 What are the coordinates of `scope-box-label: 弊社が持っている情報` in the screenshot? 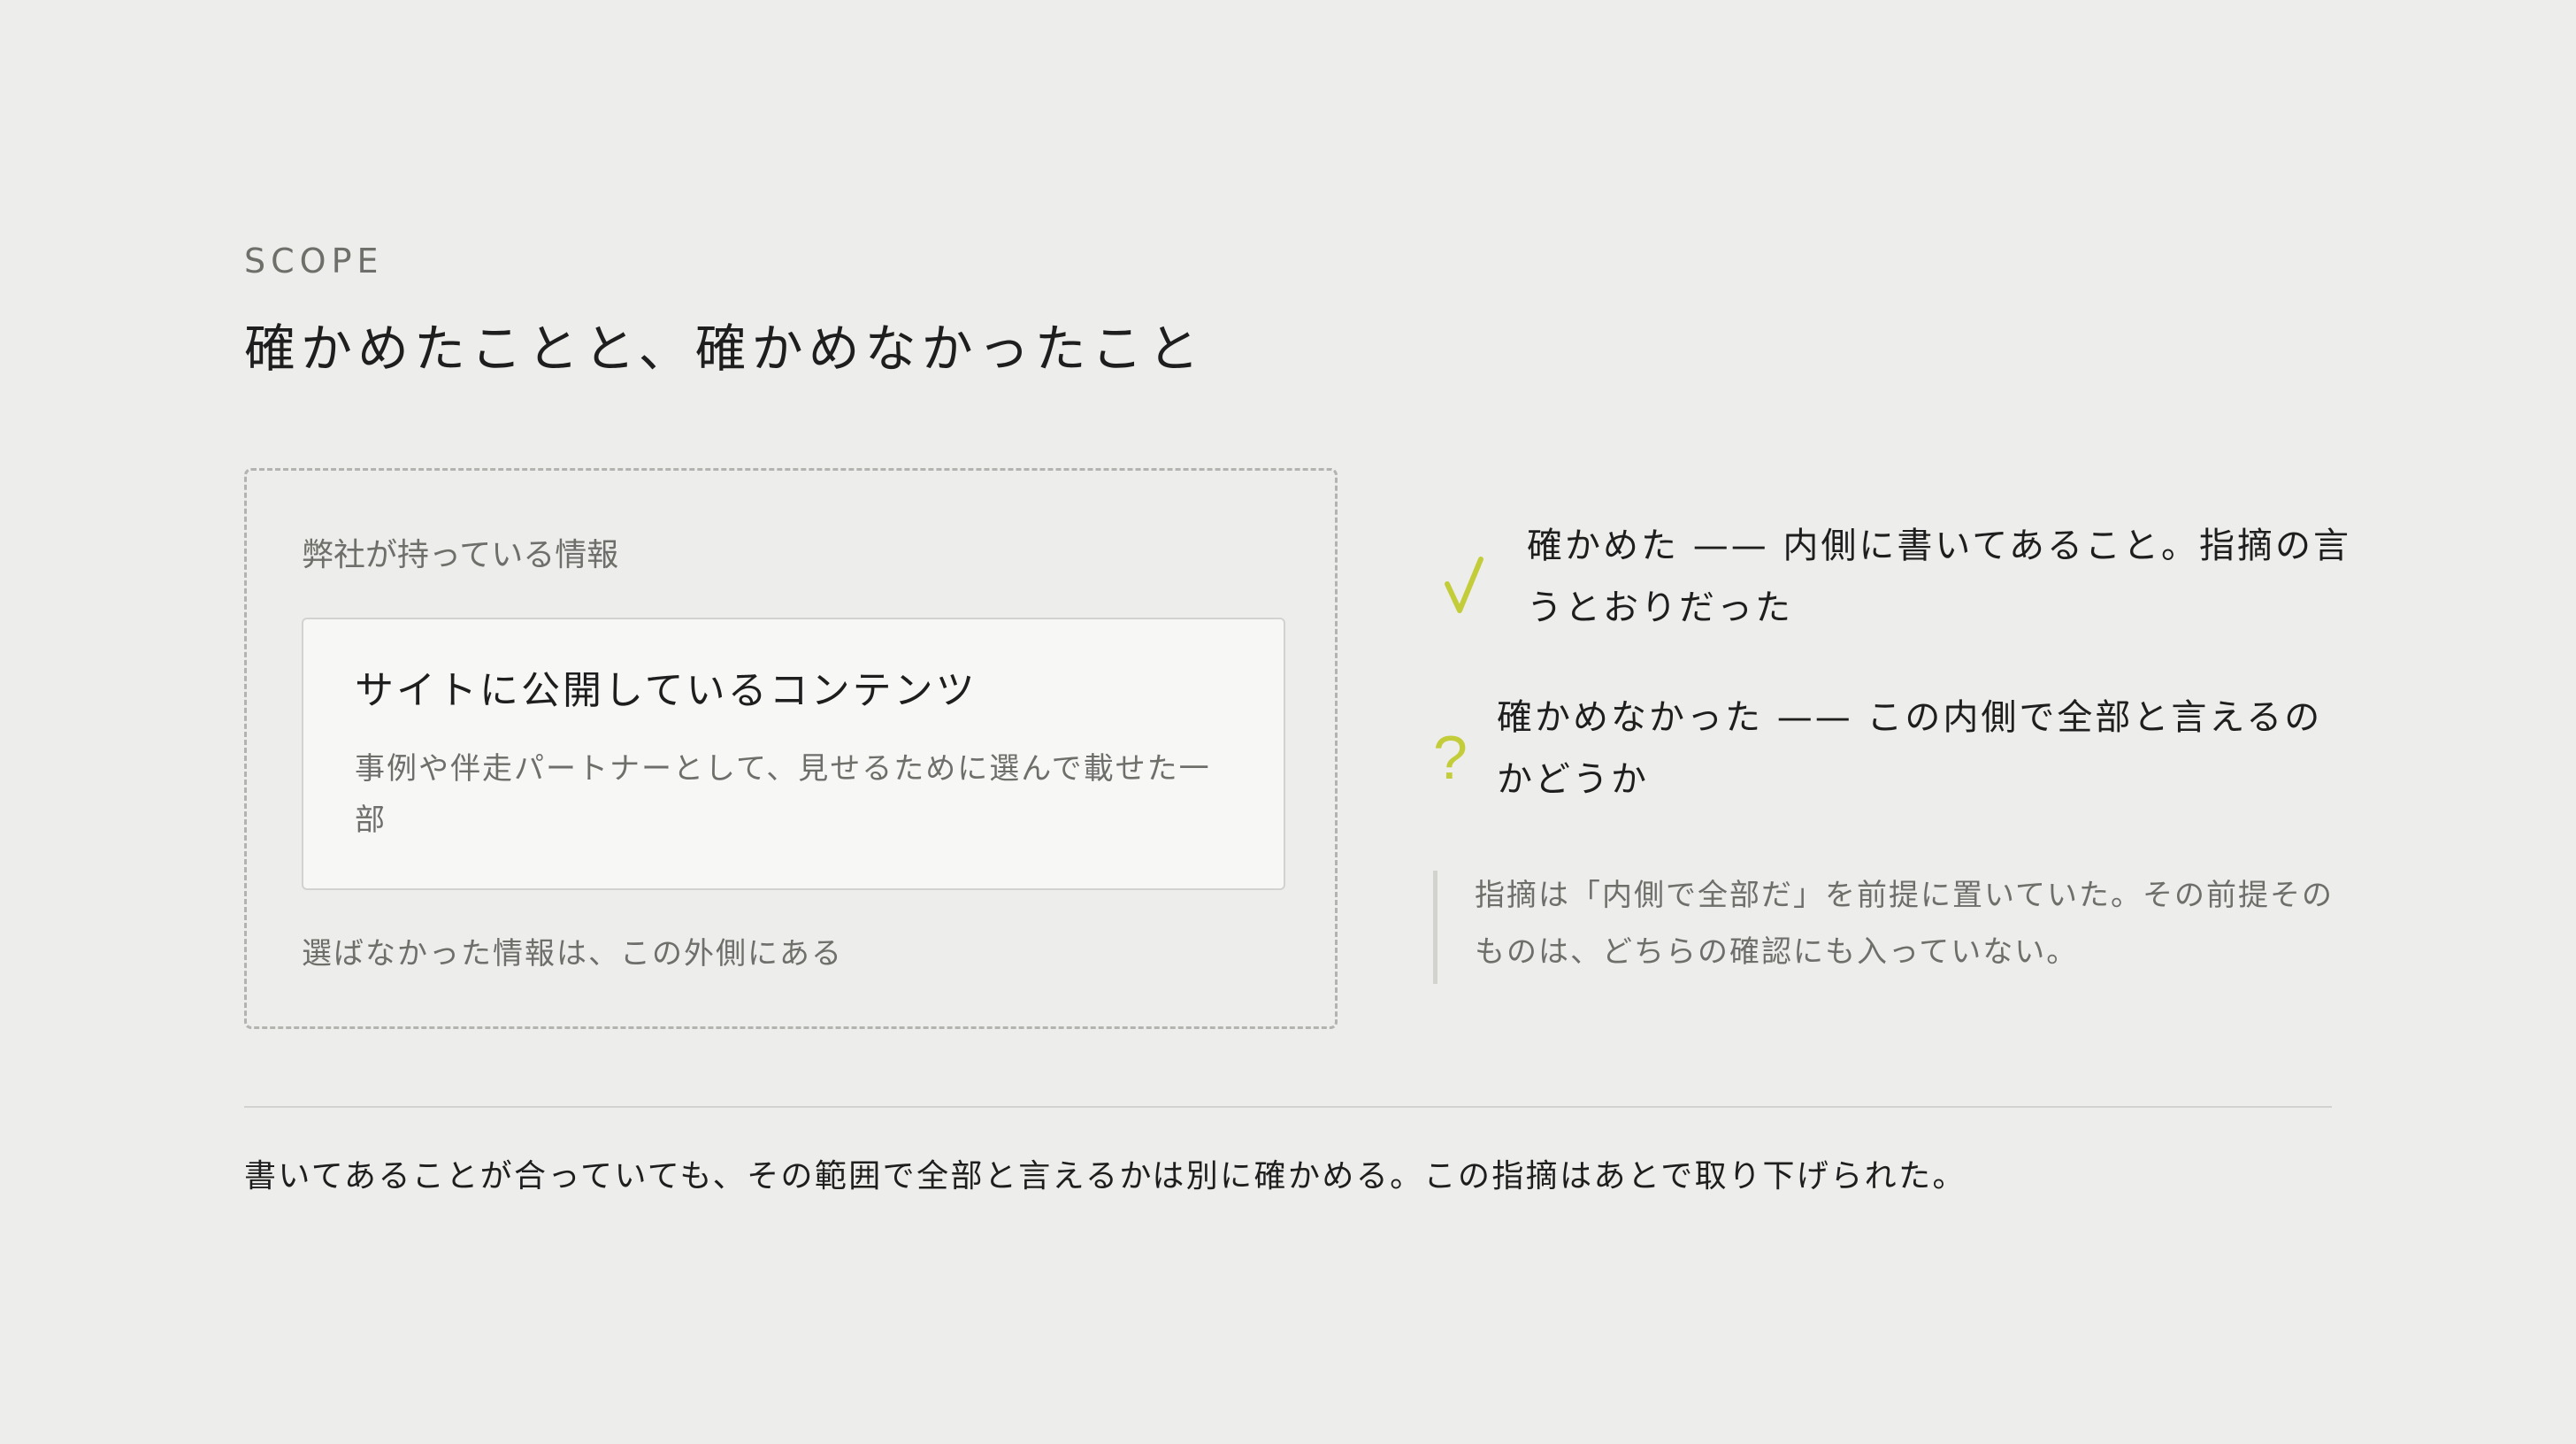 It's located at (460, 555).